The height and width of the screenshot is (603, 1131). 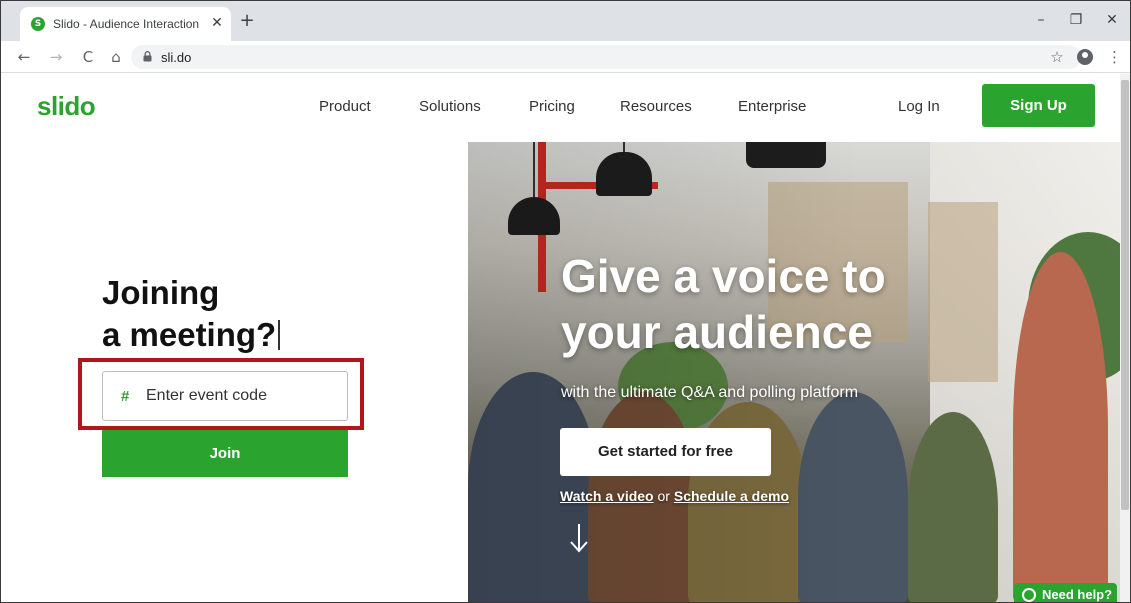 I want to click on tab-title: Slido - Audience Interaction Mad, so click(x=128, y=24).